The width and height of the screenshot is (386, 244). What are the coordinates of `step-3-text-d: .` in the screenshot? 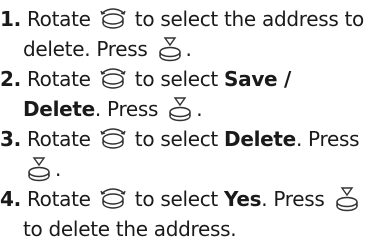 It's located at (58, 169).